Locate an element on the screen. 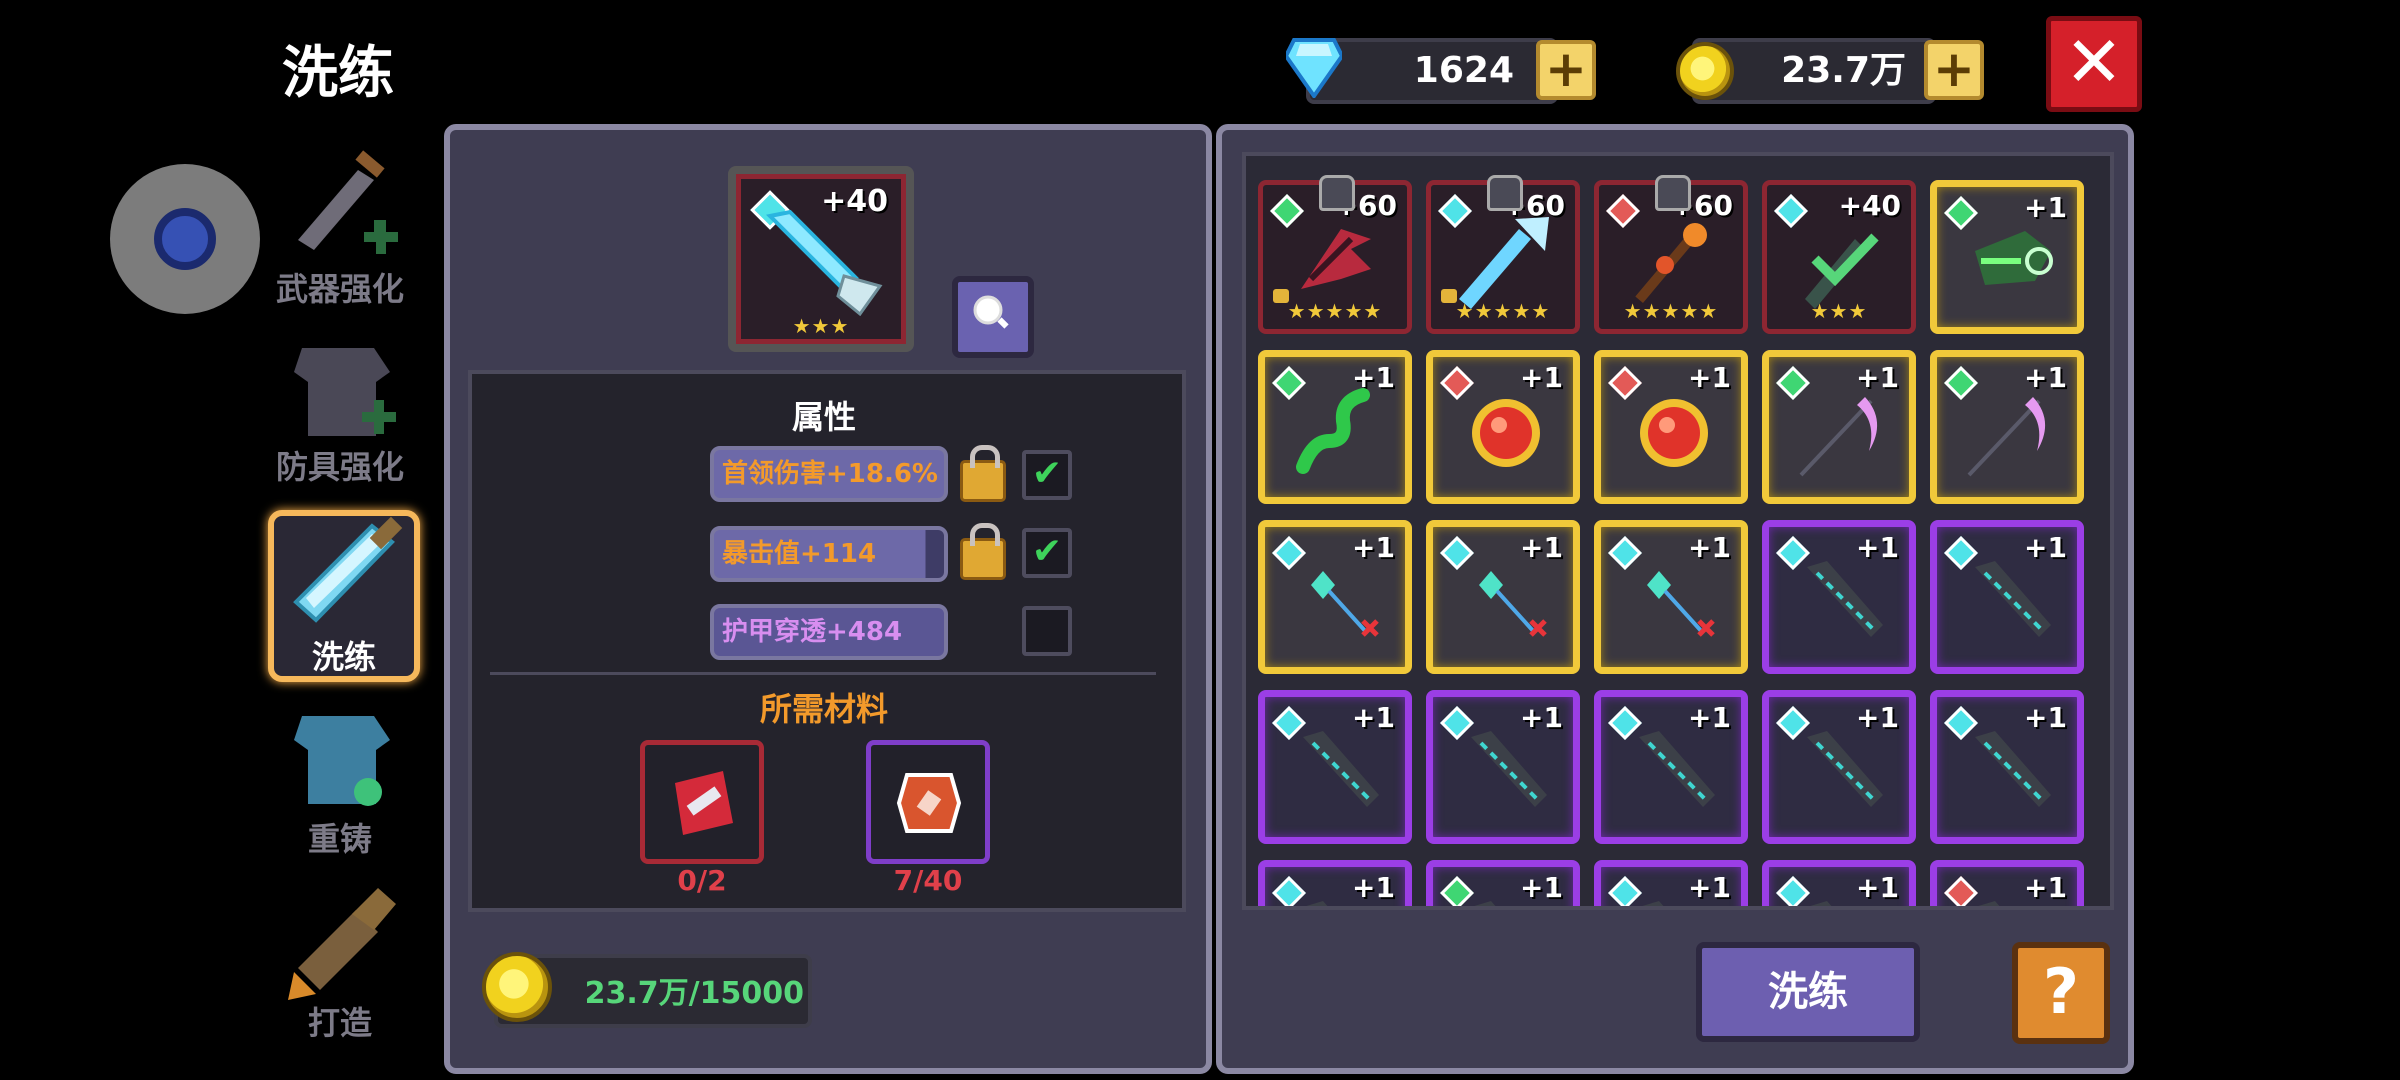 Image resolution: width=2400 pixels, height=1080 pixels. orange-stone-material-icon is located at coordinates (929, 803).